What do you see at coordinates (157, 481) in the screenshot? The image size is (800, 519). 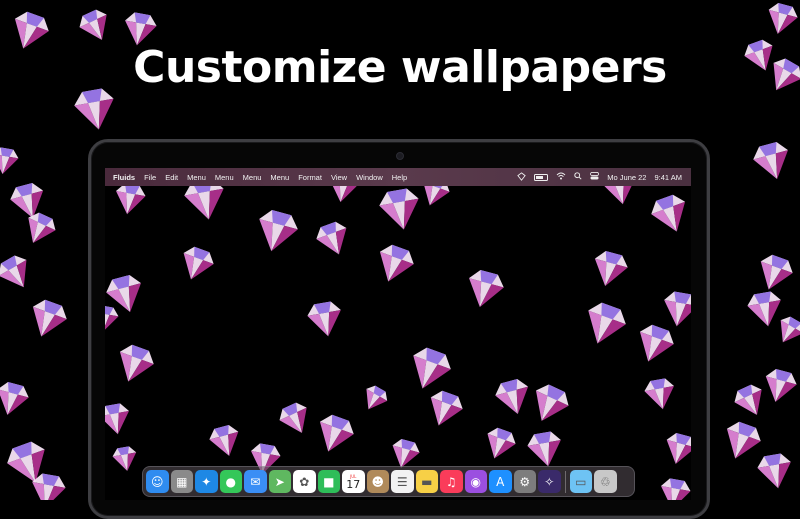 I see `finder-icon: ☺` at bounding box center [157, 481].